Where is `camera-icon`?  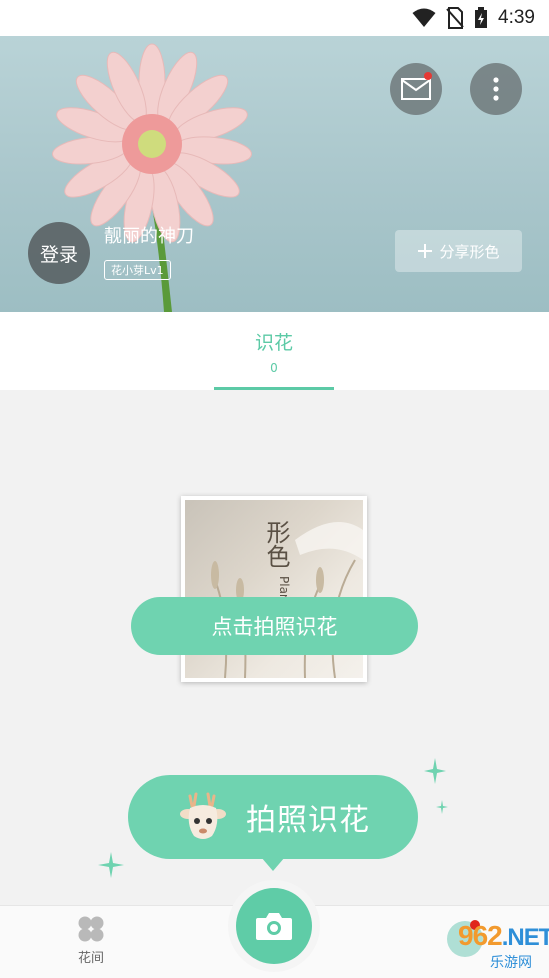
camera-icon is located at coordinates (274, 926).